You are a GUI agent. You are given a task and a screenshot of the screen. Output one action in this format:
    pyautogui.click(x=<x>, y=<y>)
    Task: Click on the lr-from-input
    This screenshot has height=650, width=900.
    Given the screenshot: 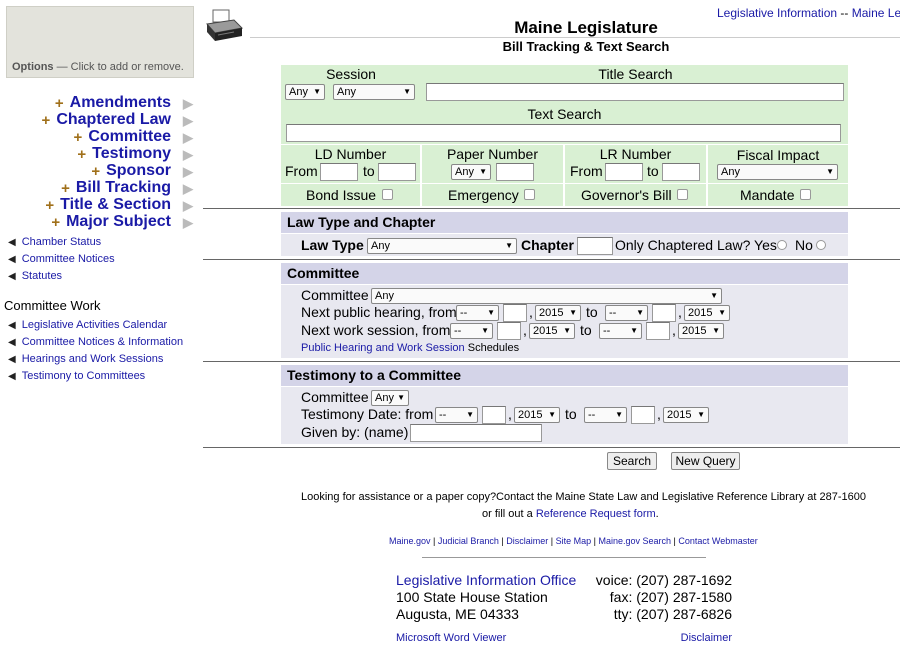 What is the action you would take?
    pyautogui.click(x=624, y=172)
    